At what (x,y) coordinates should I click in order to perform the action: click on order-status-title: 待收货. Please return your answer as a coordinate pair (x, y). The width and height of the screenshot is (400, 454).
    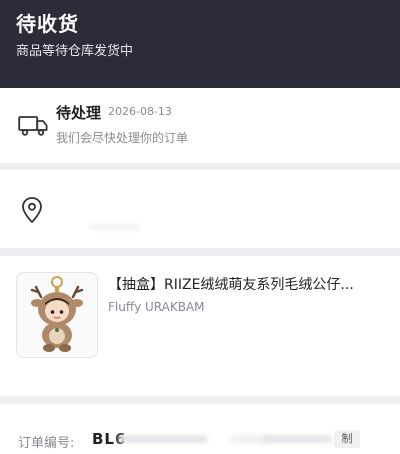
    Looking at the image, I should click on (47, 24).